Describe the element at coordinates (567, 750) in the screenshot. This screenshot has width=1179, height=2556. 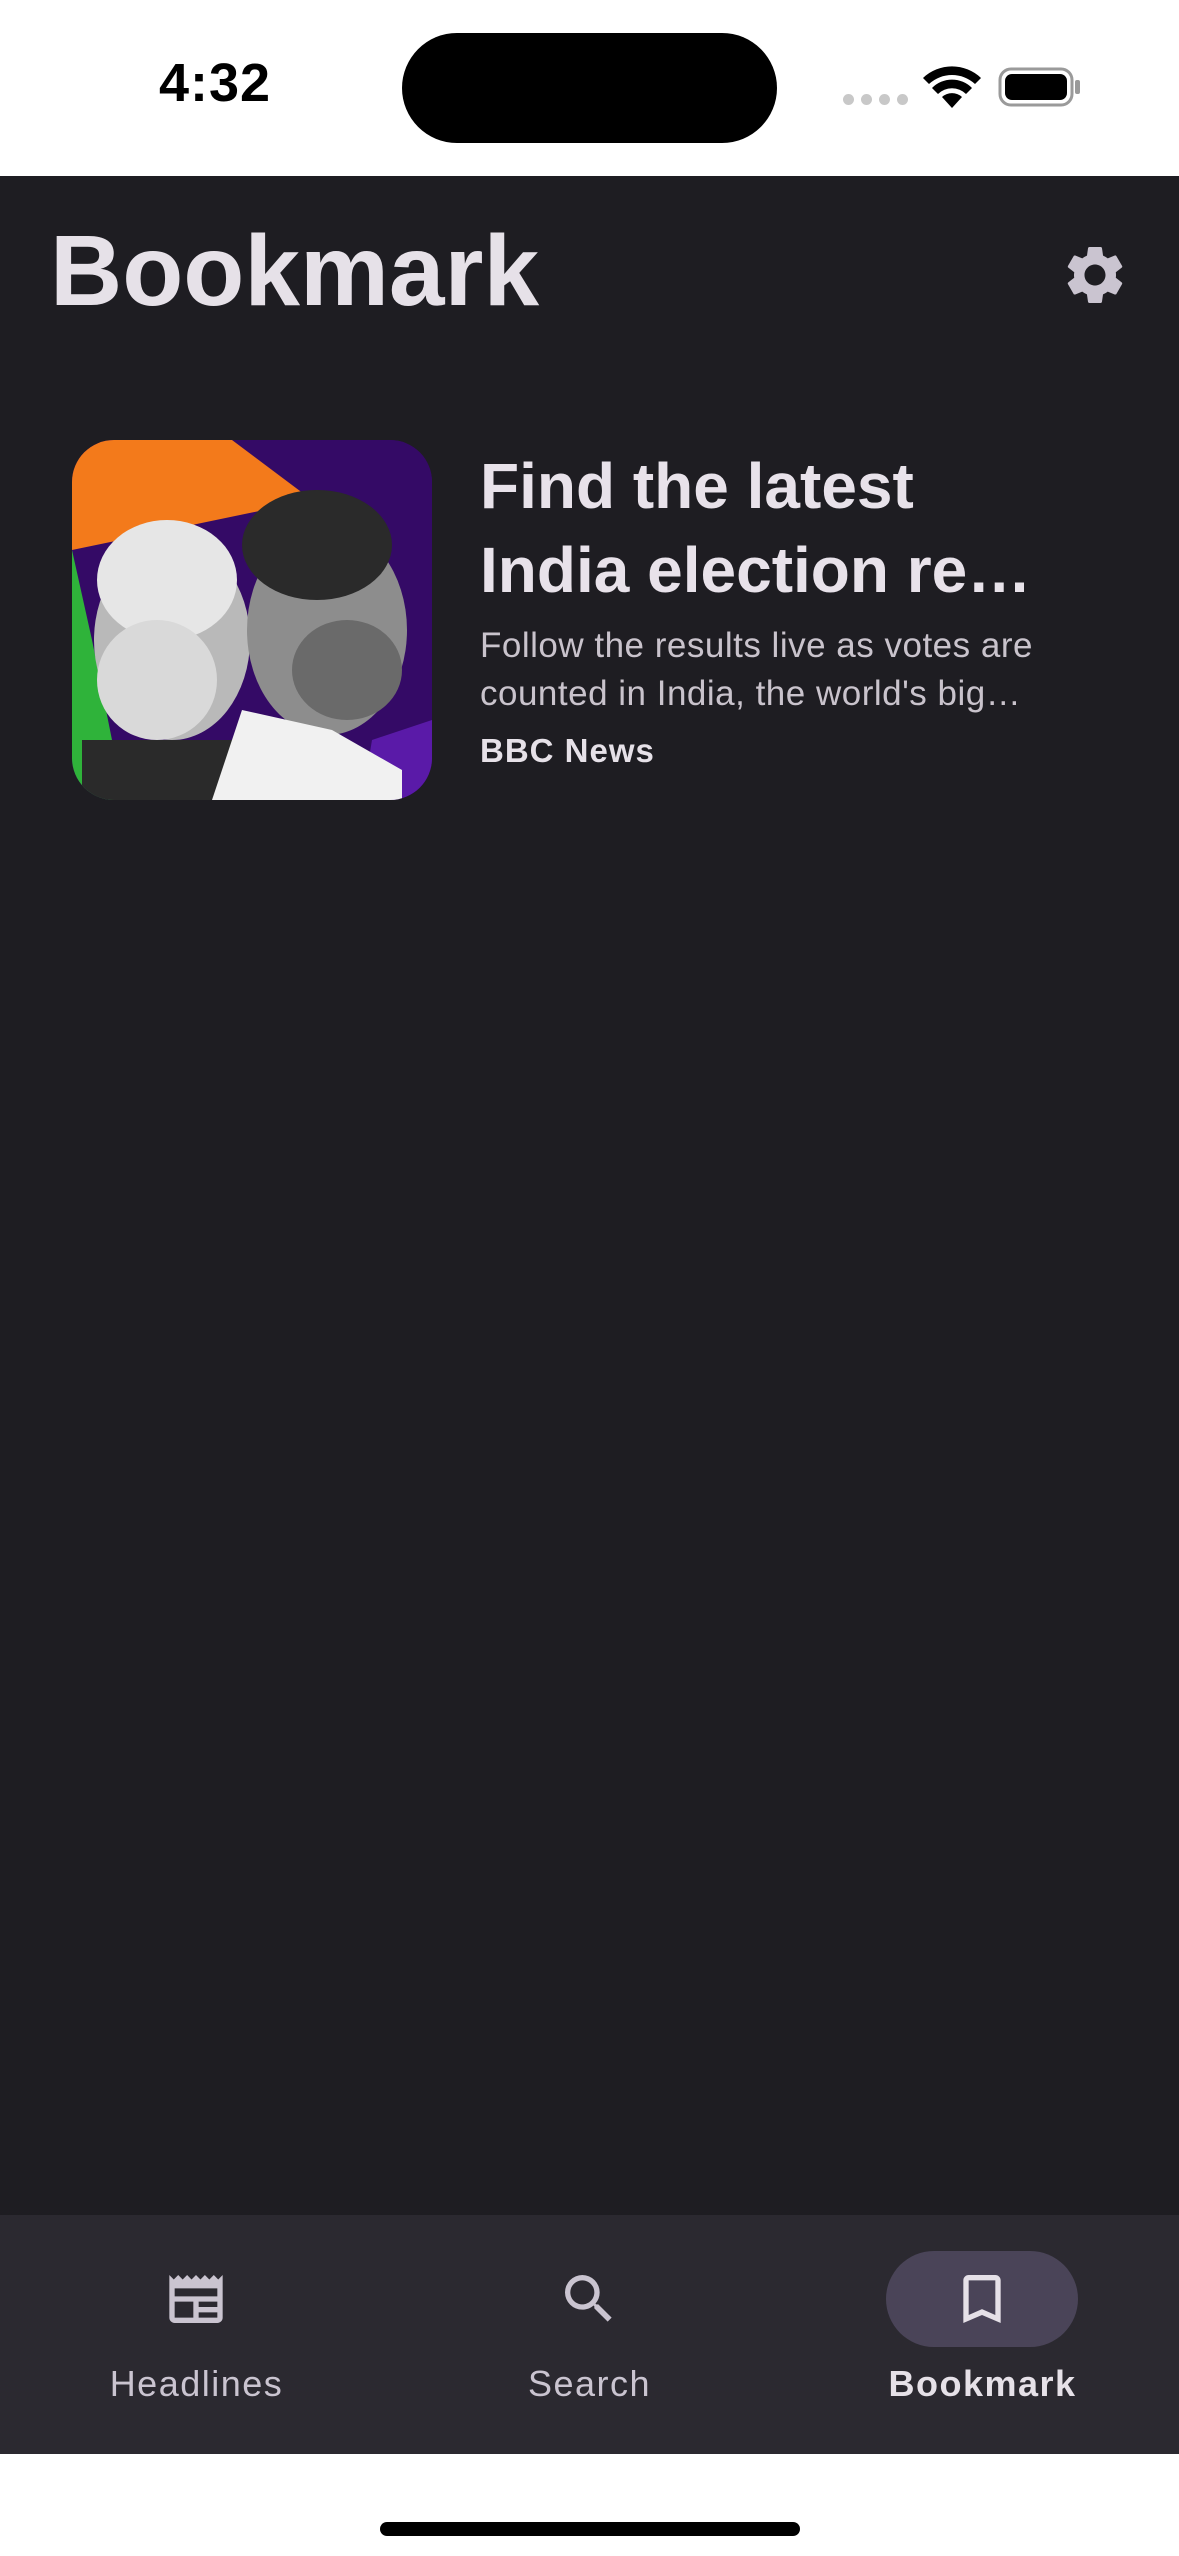
I see `article-source: BBC News` at that location.